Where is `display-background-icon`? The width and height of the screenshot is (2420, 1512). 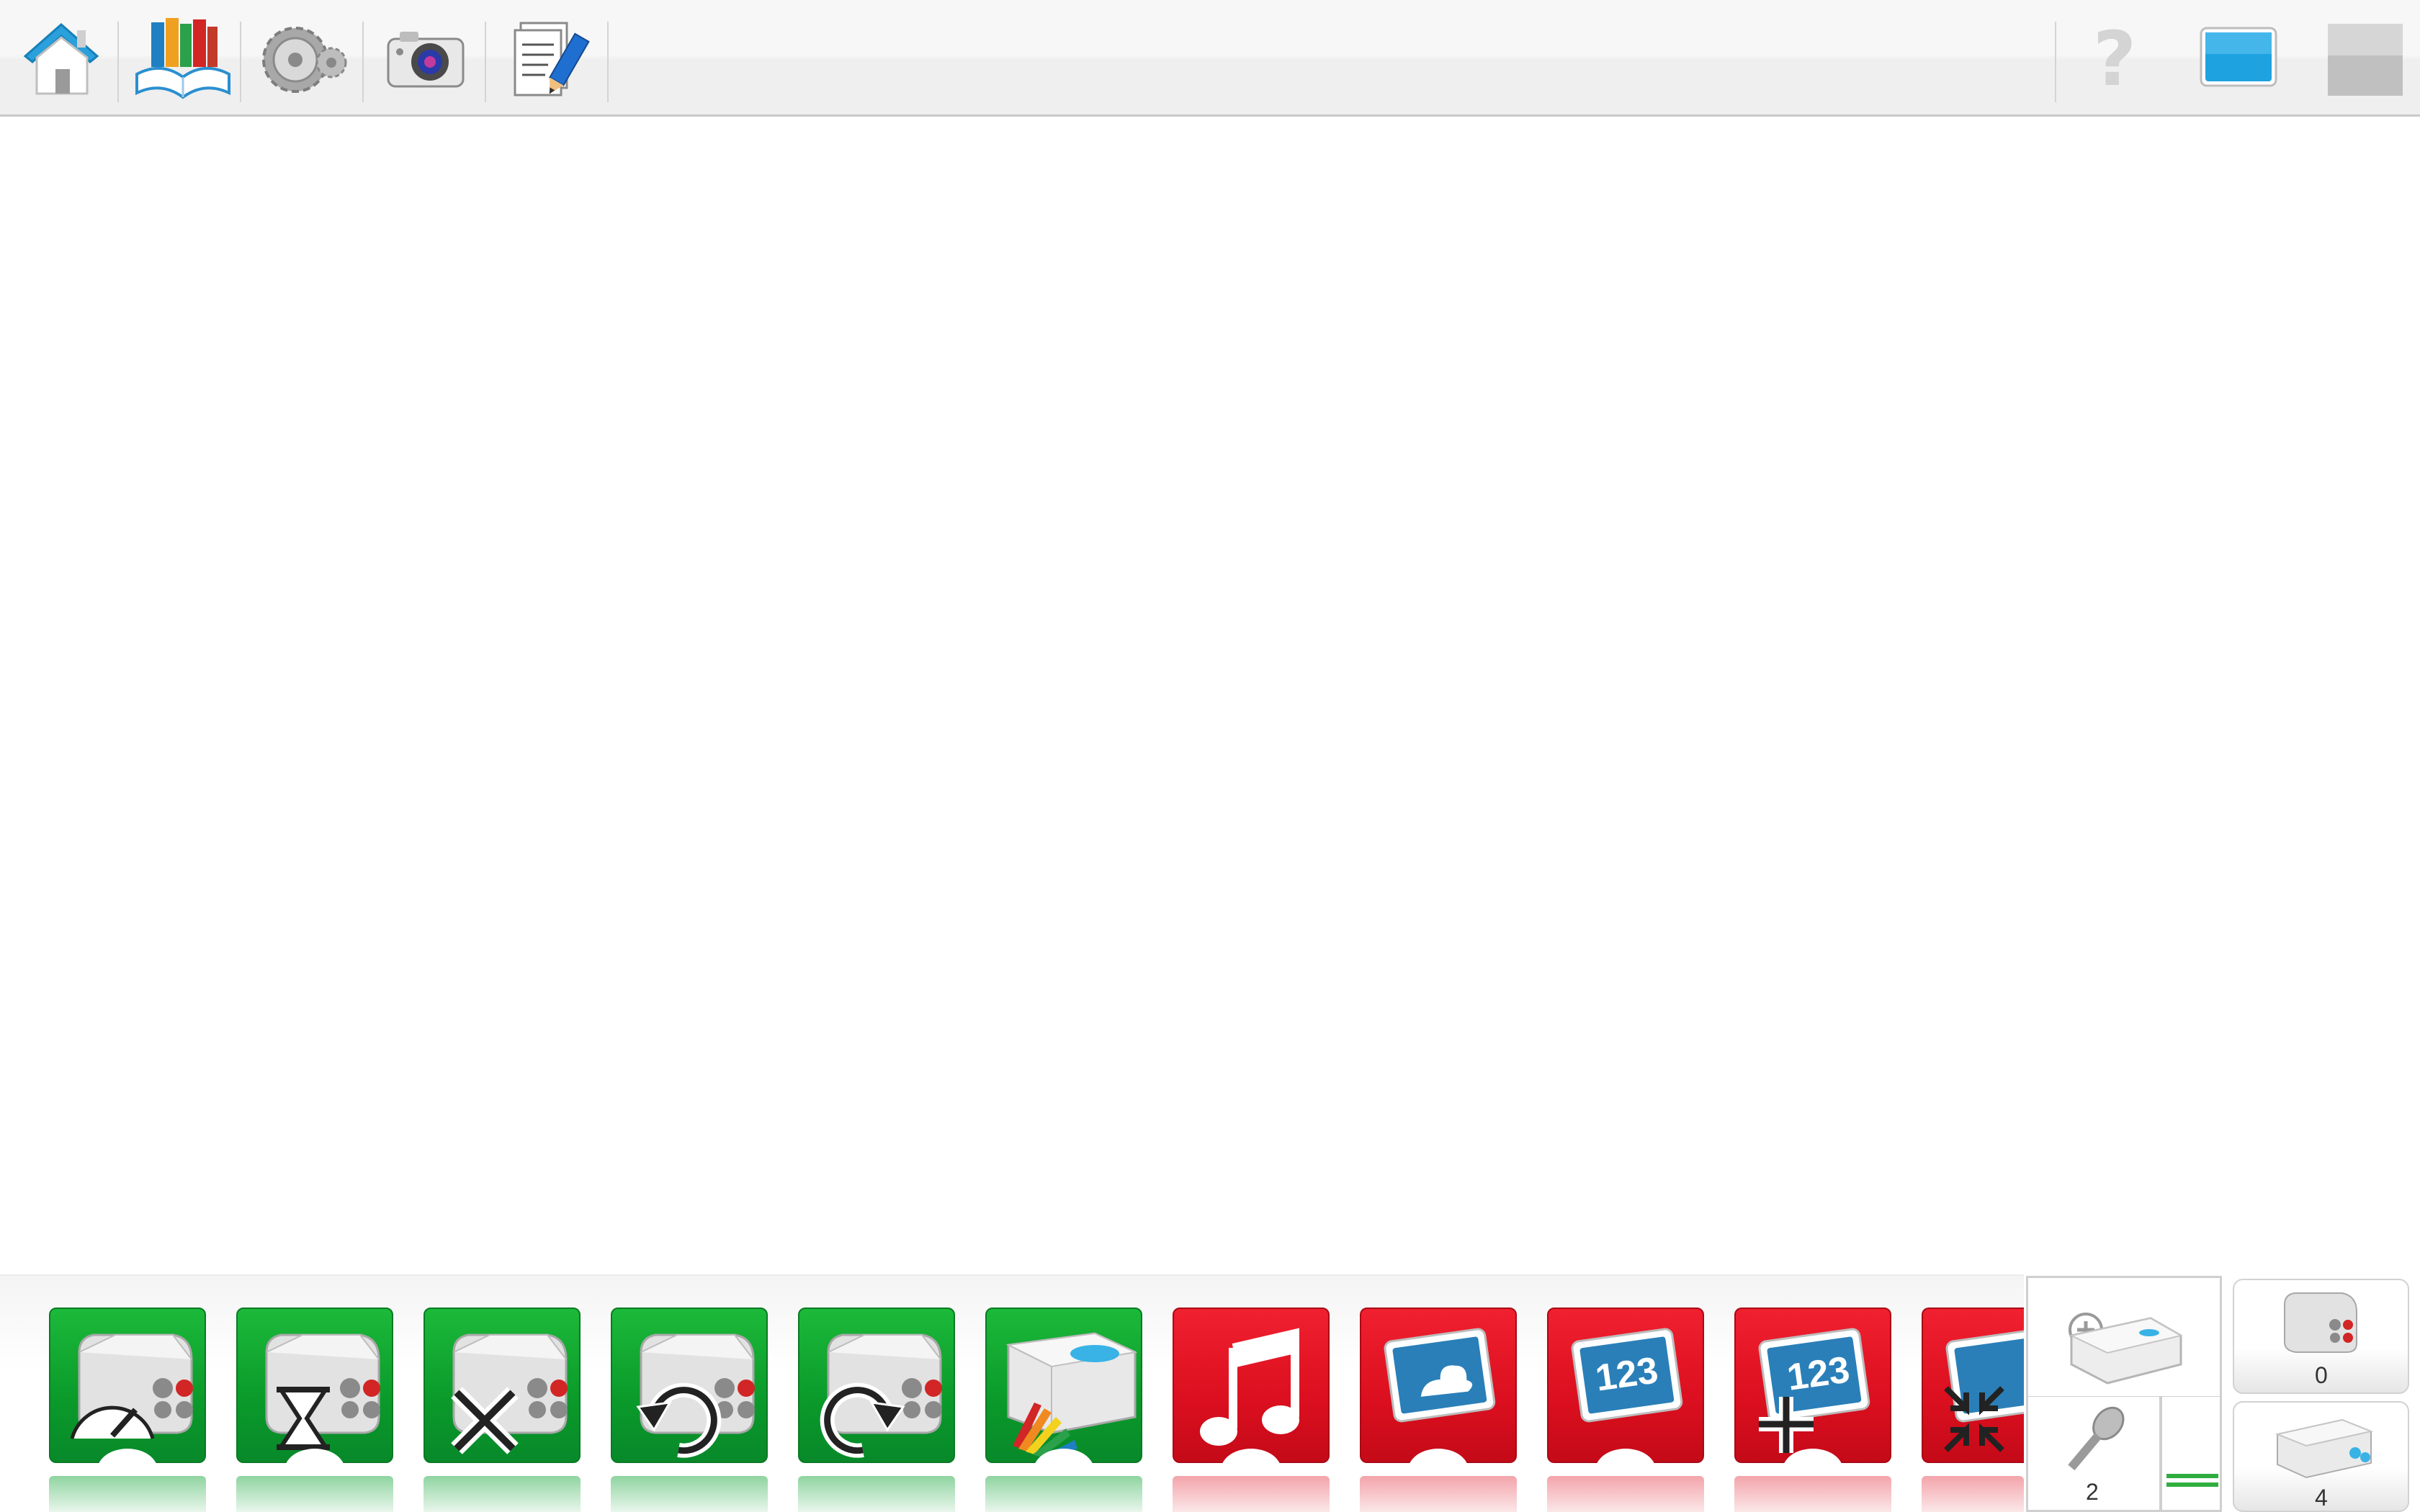
display-background-icon is located at coordinates (1440, 1375).